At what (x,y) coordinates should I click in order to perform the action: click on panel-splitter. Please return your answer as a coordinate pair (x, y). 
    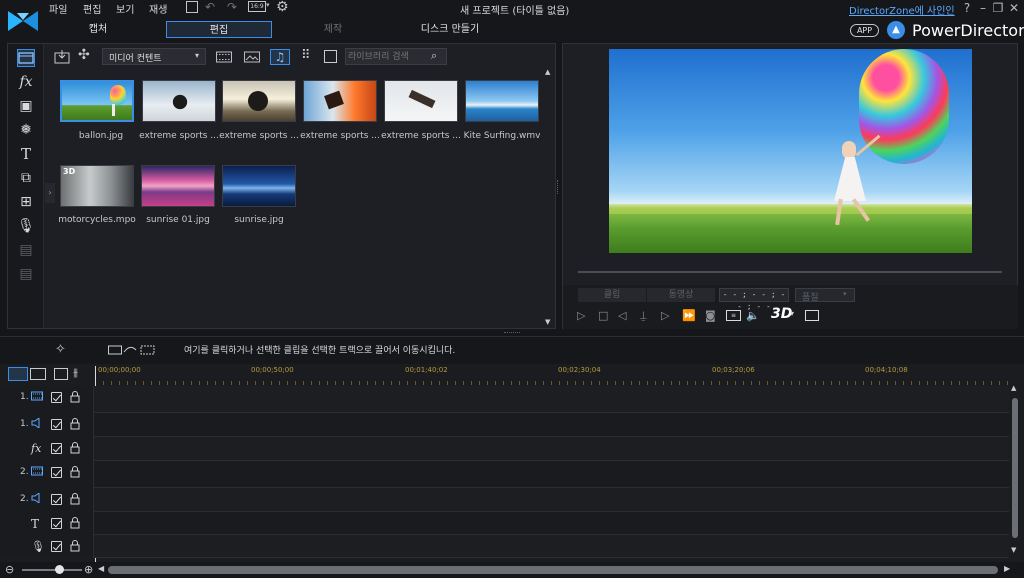
    Looking at the image, I should click on (558, 187).